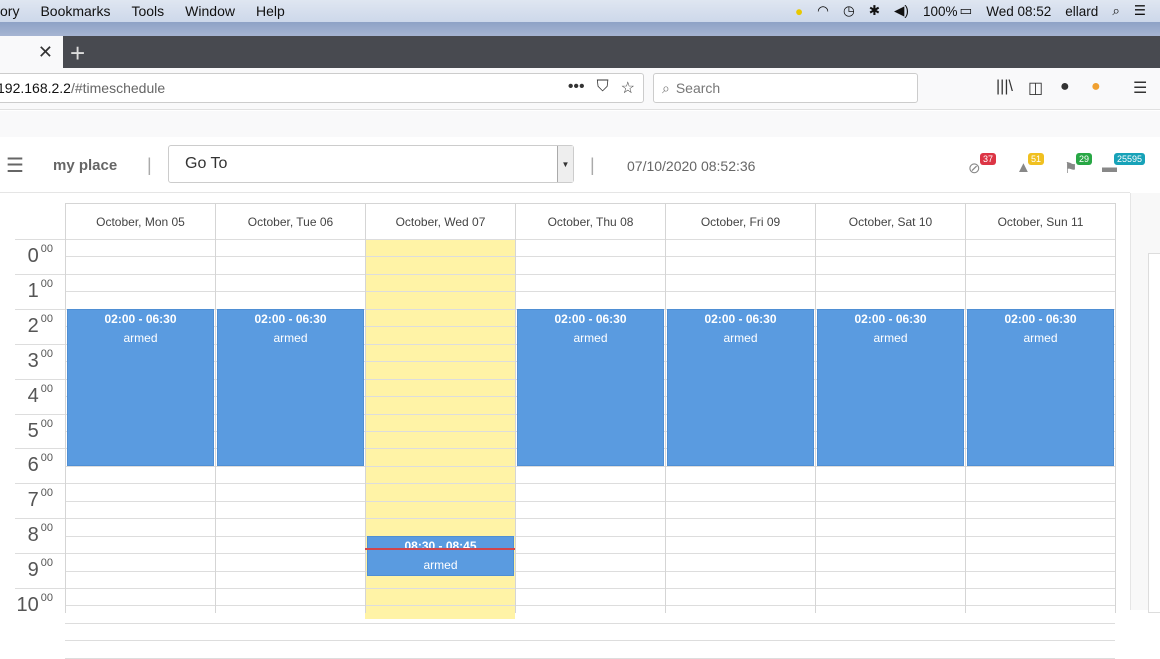 This screenshot has width=1160, height=659. What do you see at coordinates (984, 165) in the screenshot?
I see `indicator-blocked: ⊘ 37` at bounding box center [984, 165].